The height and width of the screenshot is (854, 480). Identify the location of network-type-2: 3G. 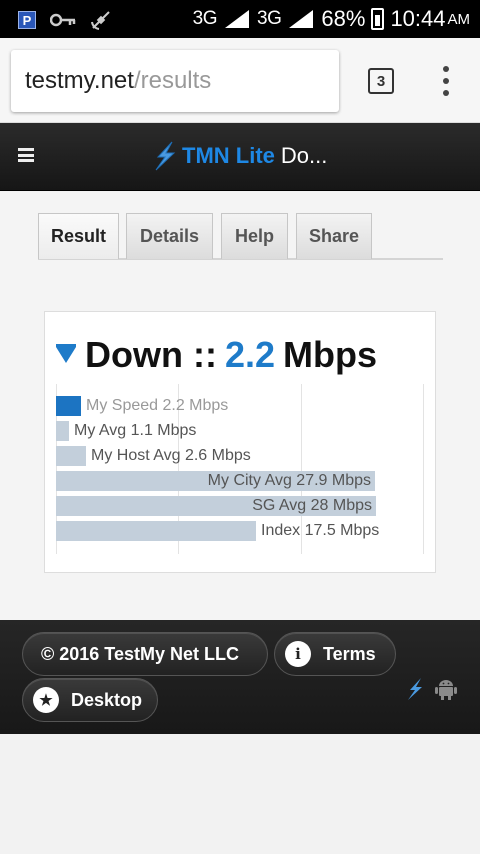
(269, 18).